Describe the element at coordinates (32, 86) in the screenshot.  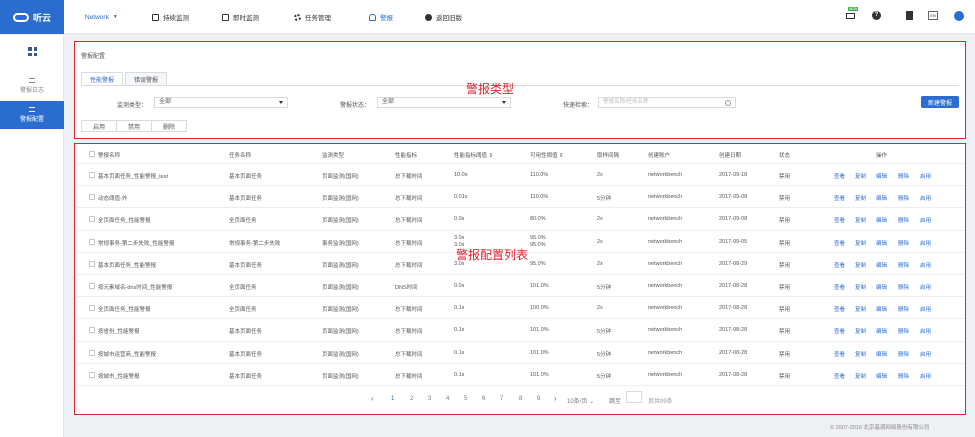
I see `sidebar-item-alert-log: 警报日志` at that location.